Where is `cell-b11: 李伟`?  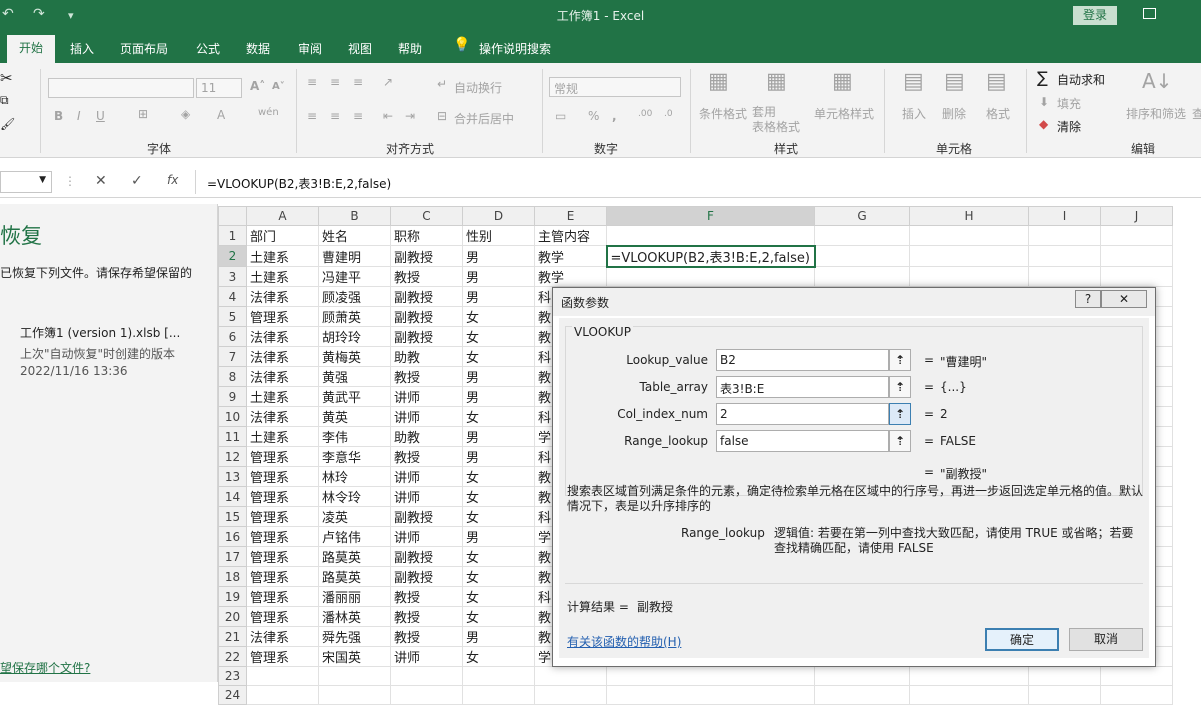 cell-b11: 李伟 is located at coordinates (354, 436).